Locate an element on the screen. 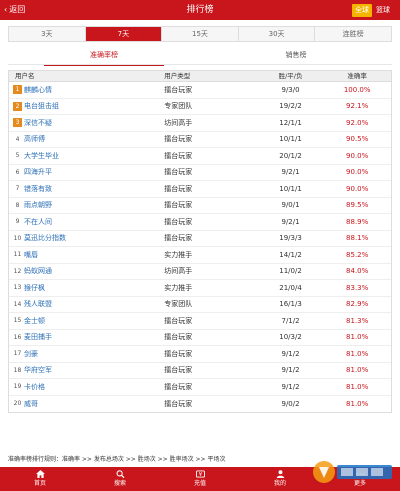 This screenshot has height=491, width=400. user-cell: 18 华府空军 is located at coordinates (86, 370).